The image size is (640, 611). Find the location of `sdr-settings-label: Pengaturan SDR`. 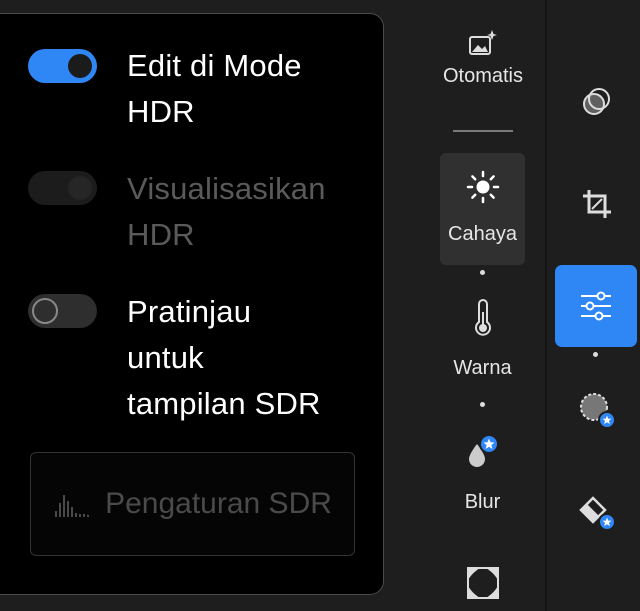

sdr-settings-label: Pengaturan SDR is located at coordinates (218, 503).